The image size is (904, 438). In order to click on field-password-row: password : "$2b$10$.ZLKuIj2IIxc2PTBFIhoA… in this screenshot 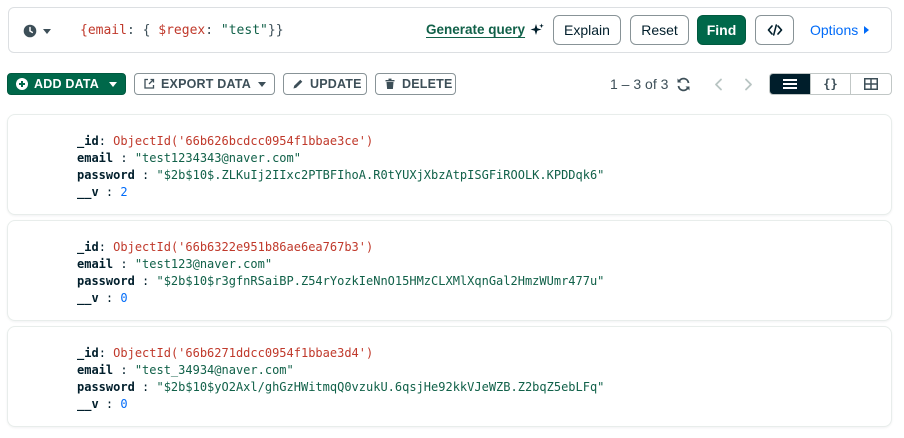, I will do `click(341, 175)`.